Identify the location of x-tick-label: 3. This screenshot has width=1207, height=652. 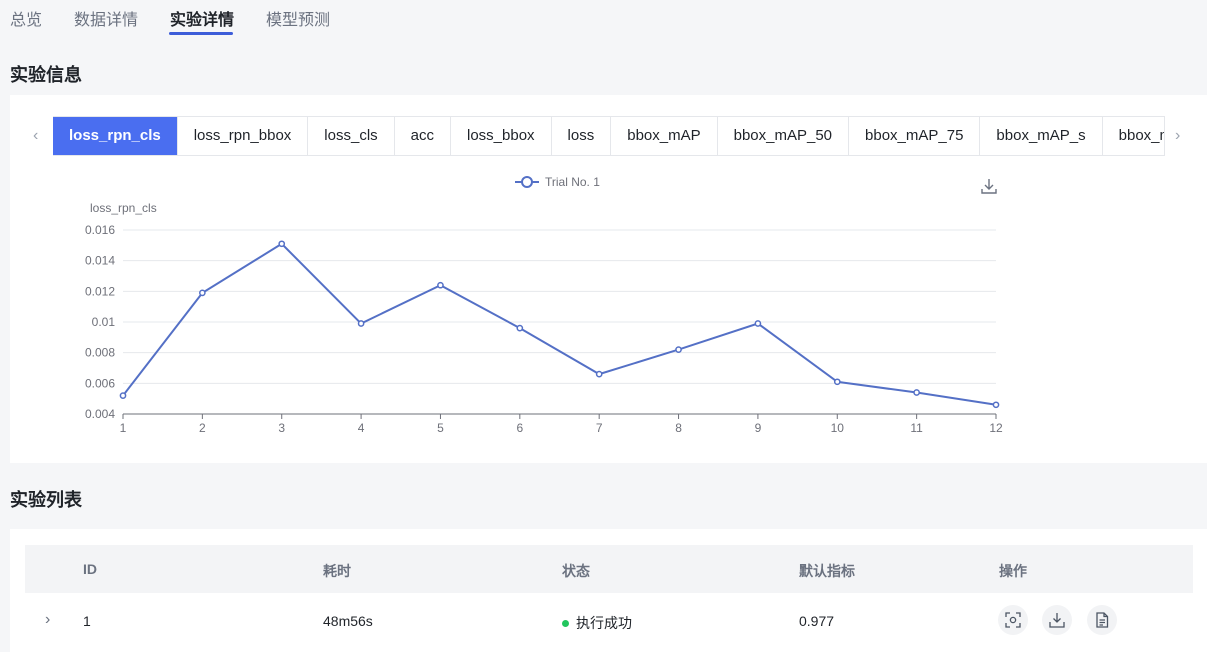
(281, 428).